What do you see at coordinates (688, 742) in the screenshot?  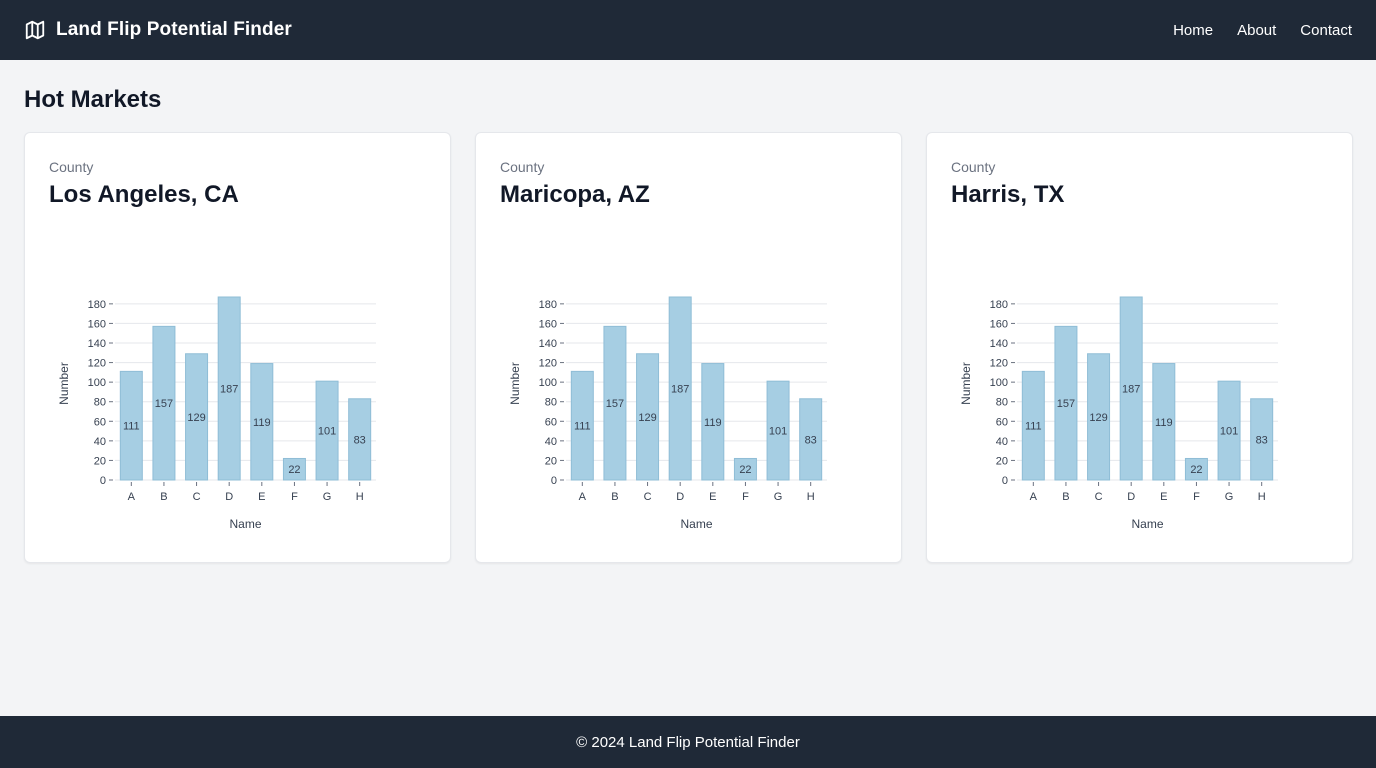 I see `footer-text: © 2024 Land Flip Potential Finder` at bounding box center [688, 742].